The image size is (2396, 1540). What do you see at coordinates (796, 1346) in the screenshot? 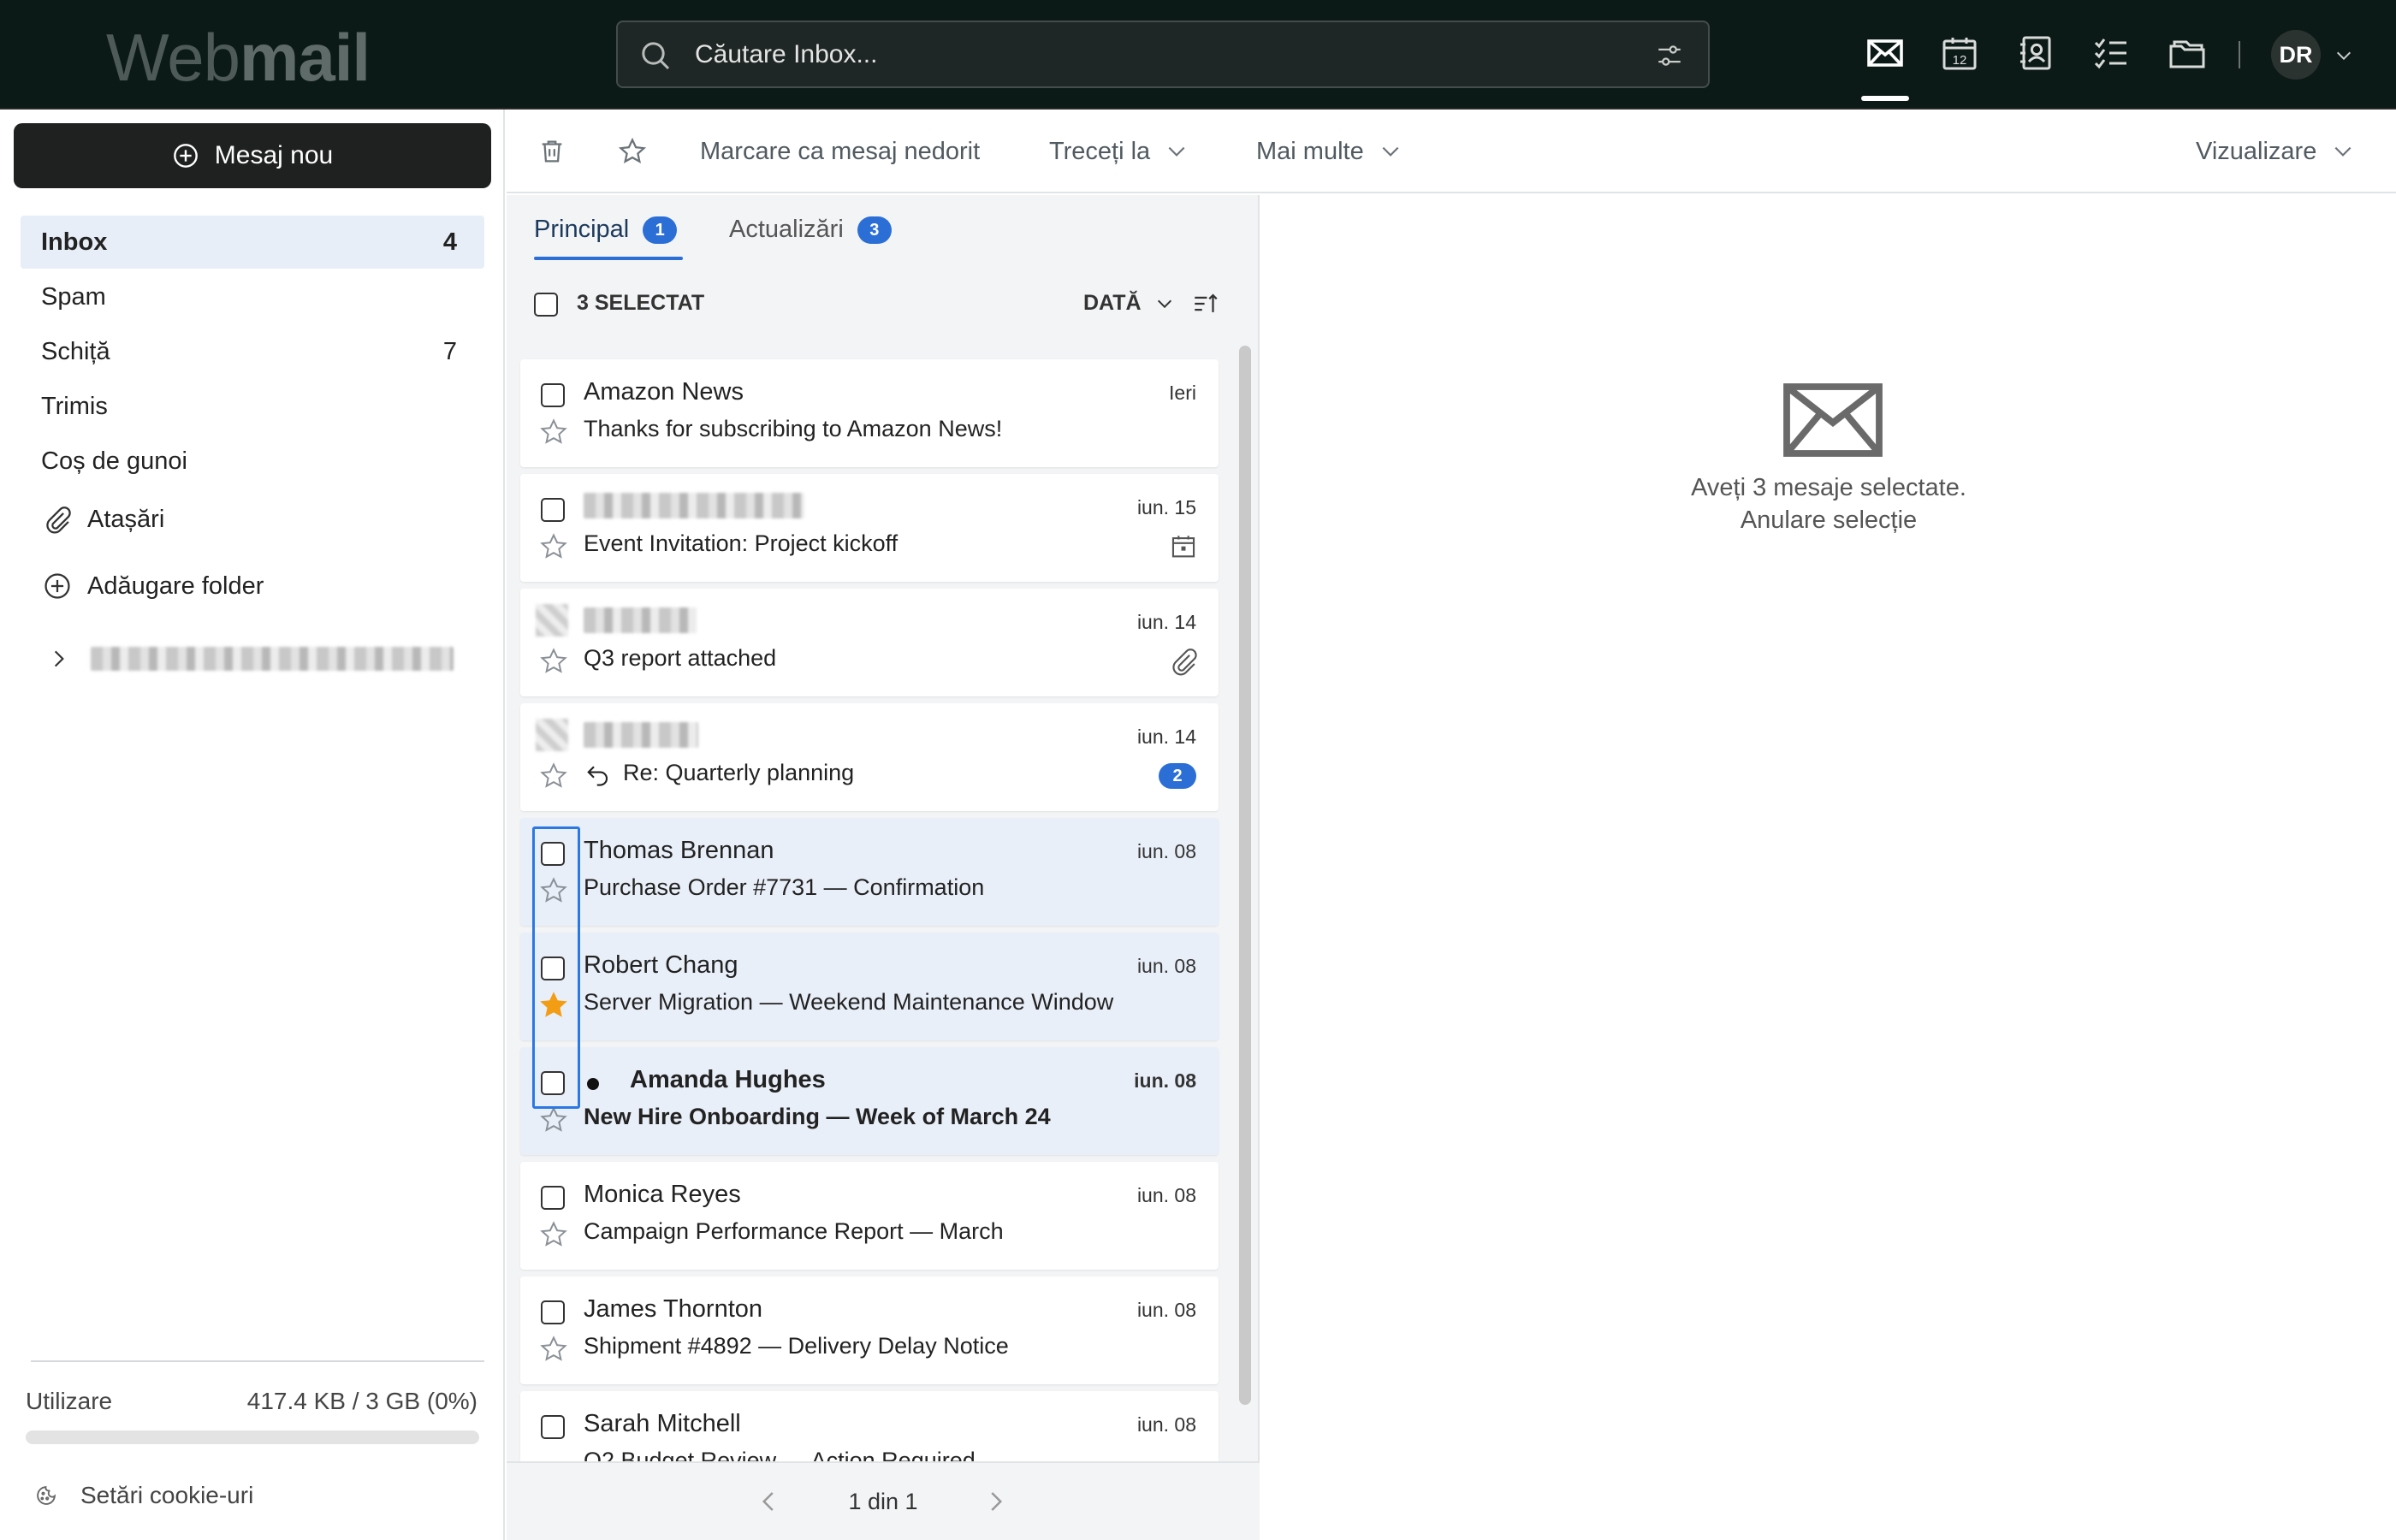
I see `message-subject: Shipment #4892 — Delivery Delay Notice` at bounding box center [796, 1346].